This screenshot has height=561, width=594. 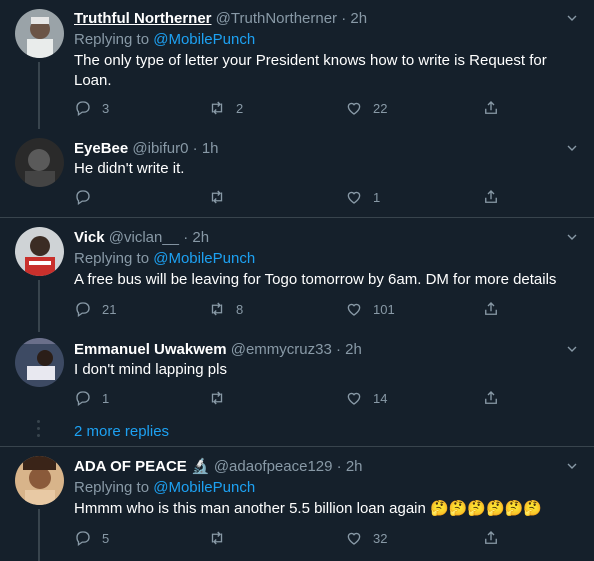 I want to click on like-count: 32, so click(x=380, y=538).